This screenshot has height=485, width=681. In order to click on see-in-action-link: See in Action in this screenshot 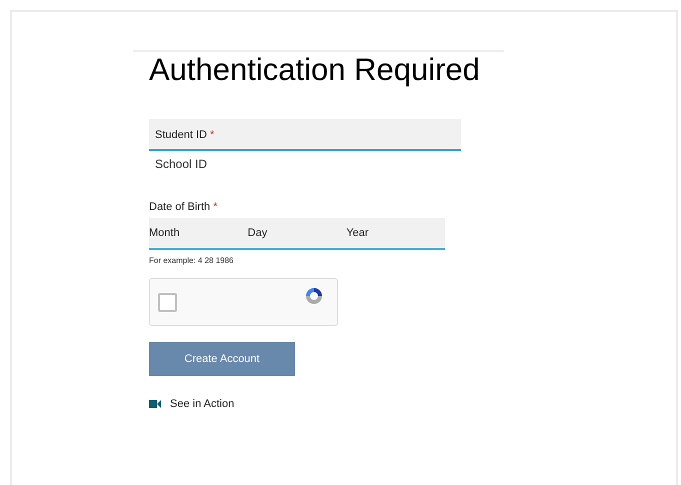, I will do `click(191, 404)`.